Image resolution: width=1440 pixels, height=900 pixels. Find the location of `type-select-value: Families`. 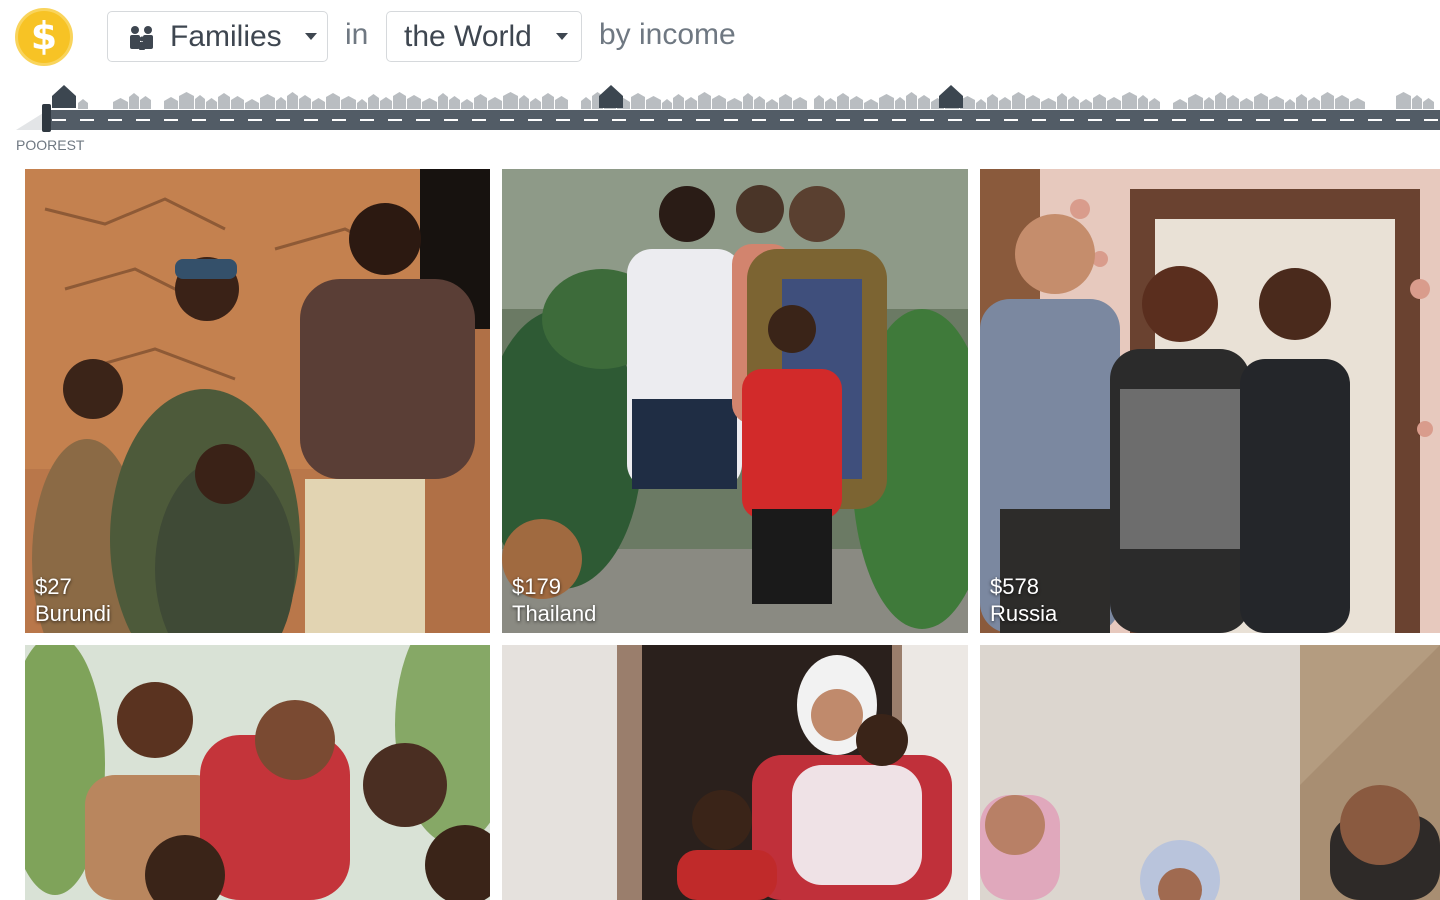

type-select-value: Families is located at coordinates (226, 36).